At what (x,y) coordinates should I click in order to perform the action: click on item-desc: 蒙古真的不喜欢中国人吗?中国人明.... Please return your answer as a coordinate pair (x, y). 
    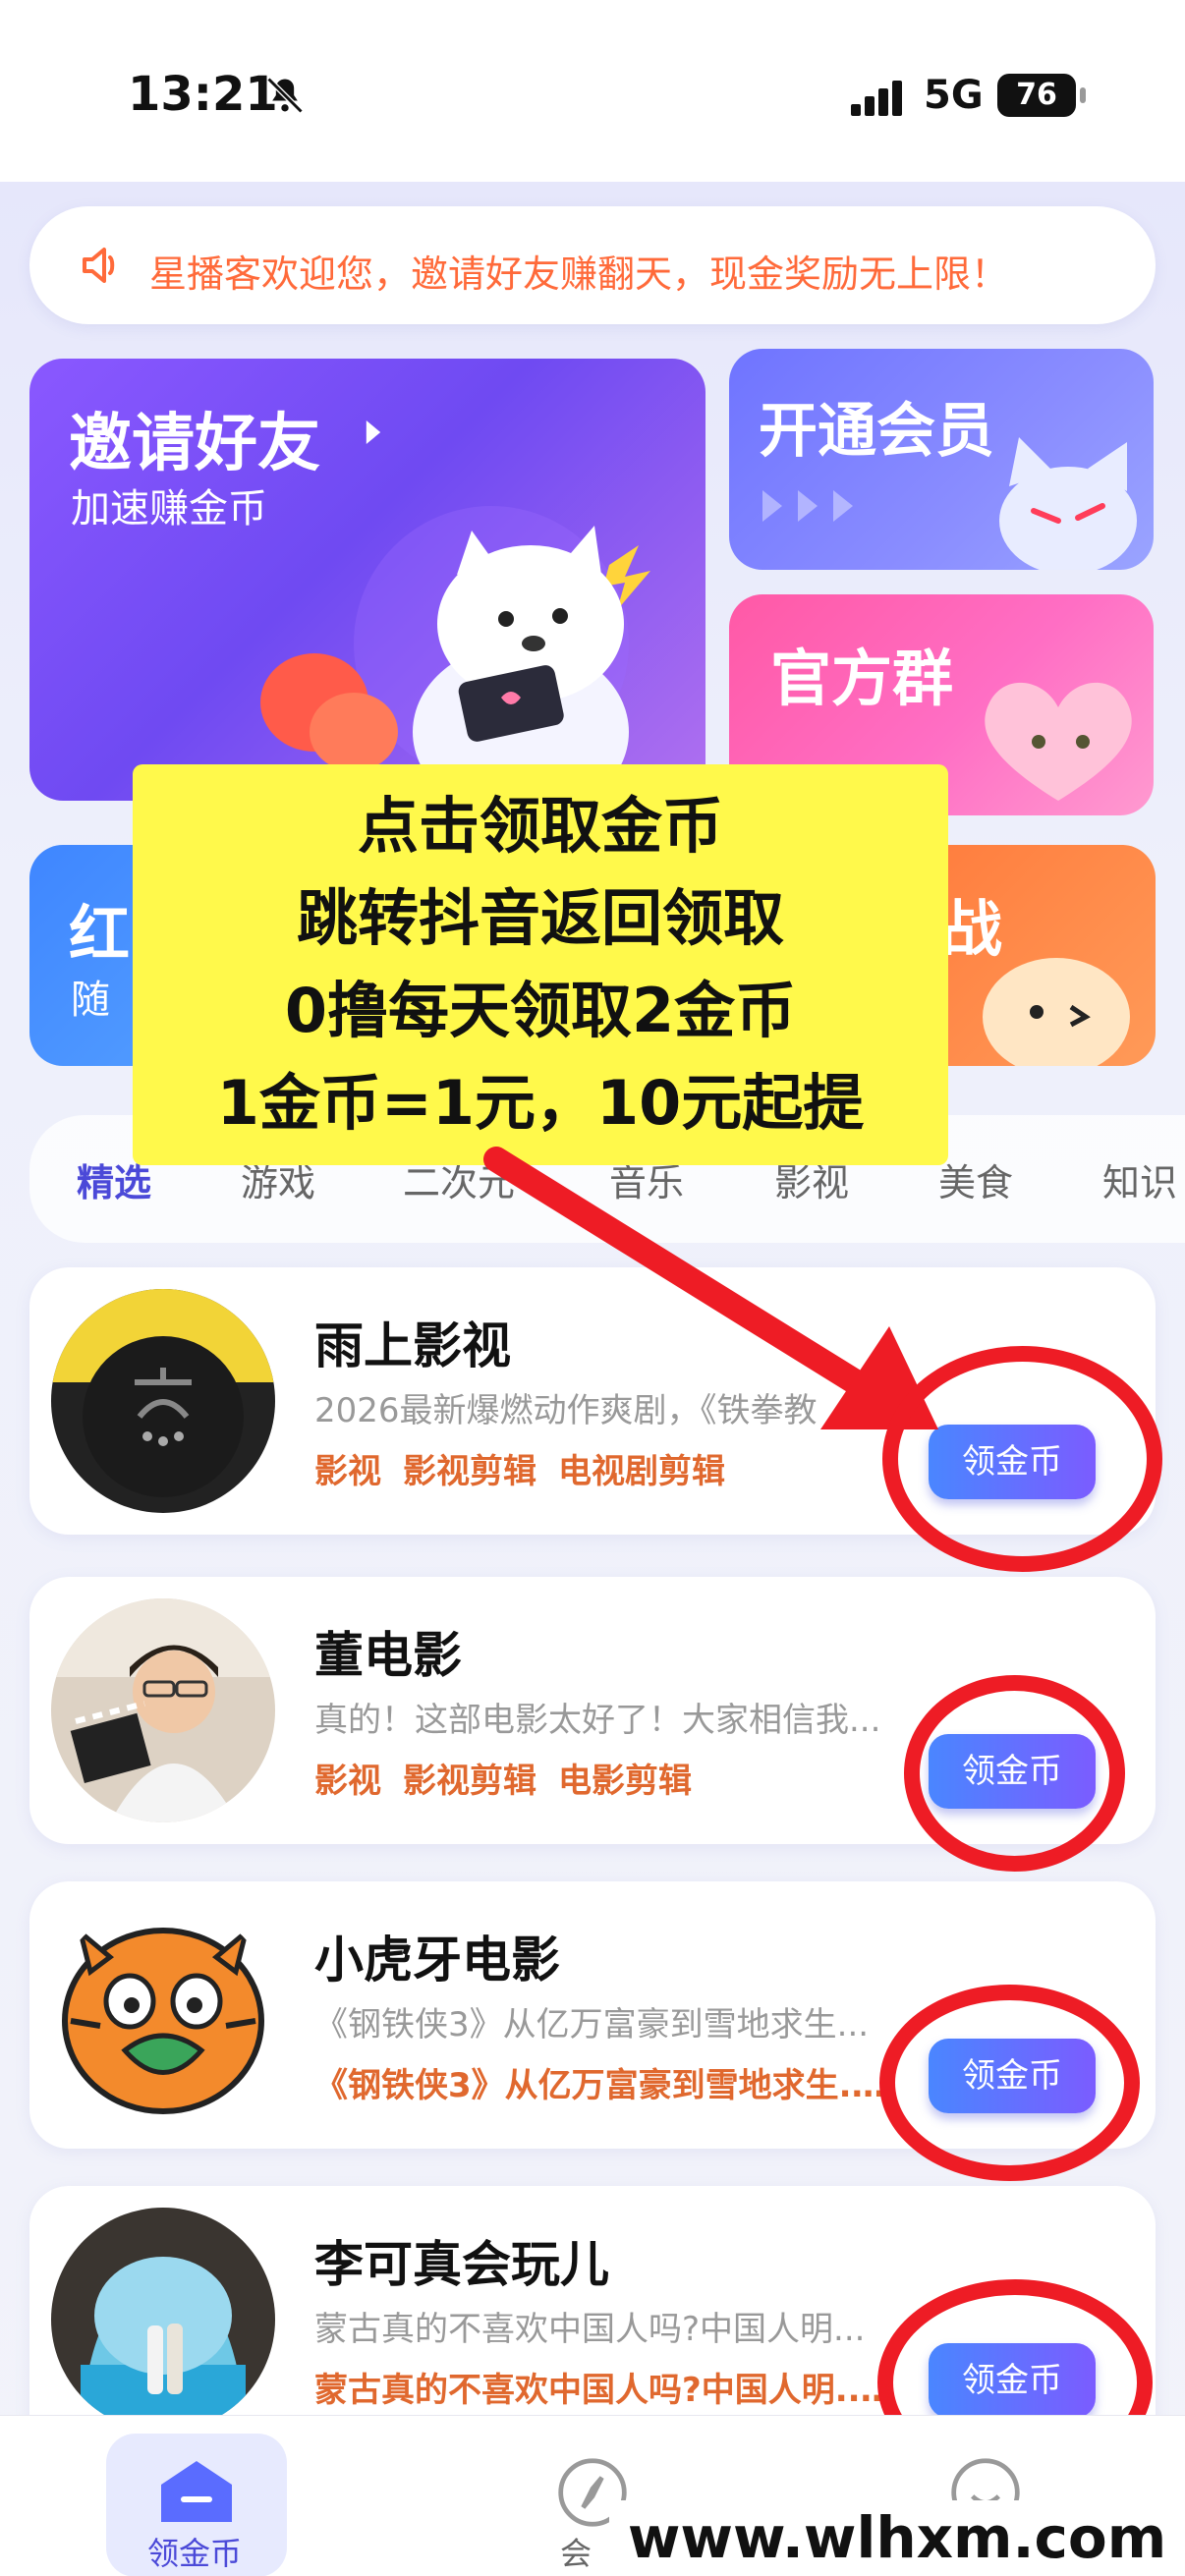
    Looking at the image, I should click on (590, 2329).